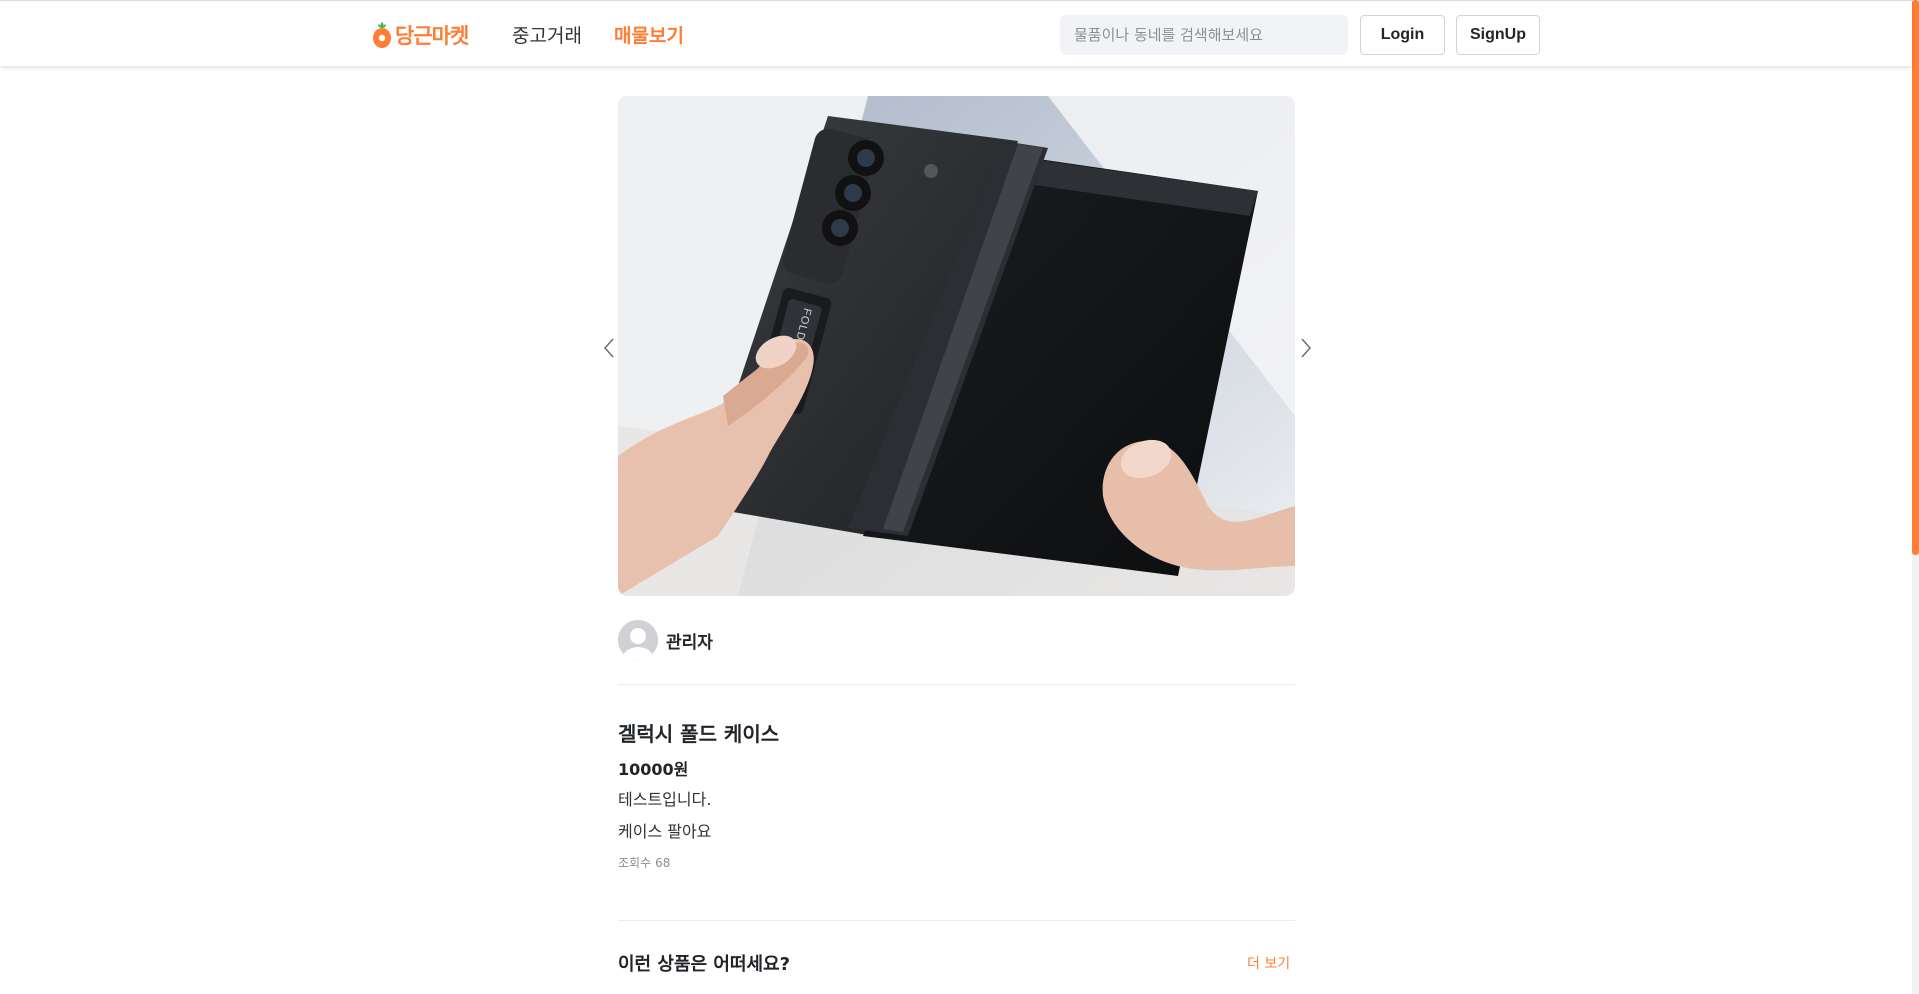 The image size is (1919, 994). I want to click on user-avatar-icon, so click(638, 640).